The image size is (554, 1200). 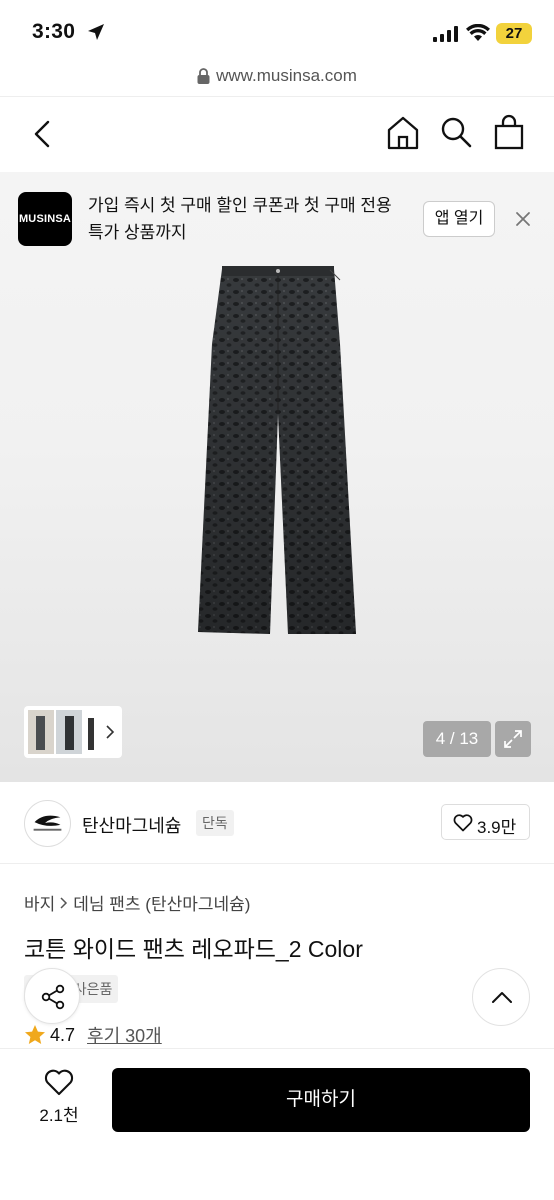 I want to click on lock-icon, so click(x=203, y=76).